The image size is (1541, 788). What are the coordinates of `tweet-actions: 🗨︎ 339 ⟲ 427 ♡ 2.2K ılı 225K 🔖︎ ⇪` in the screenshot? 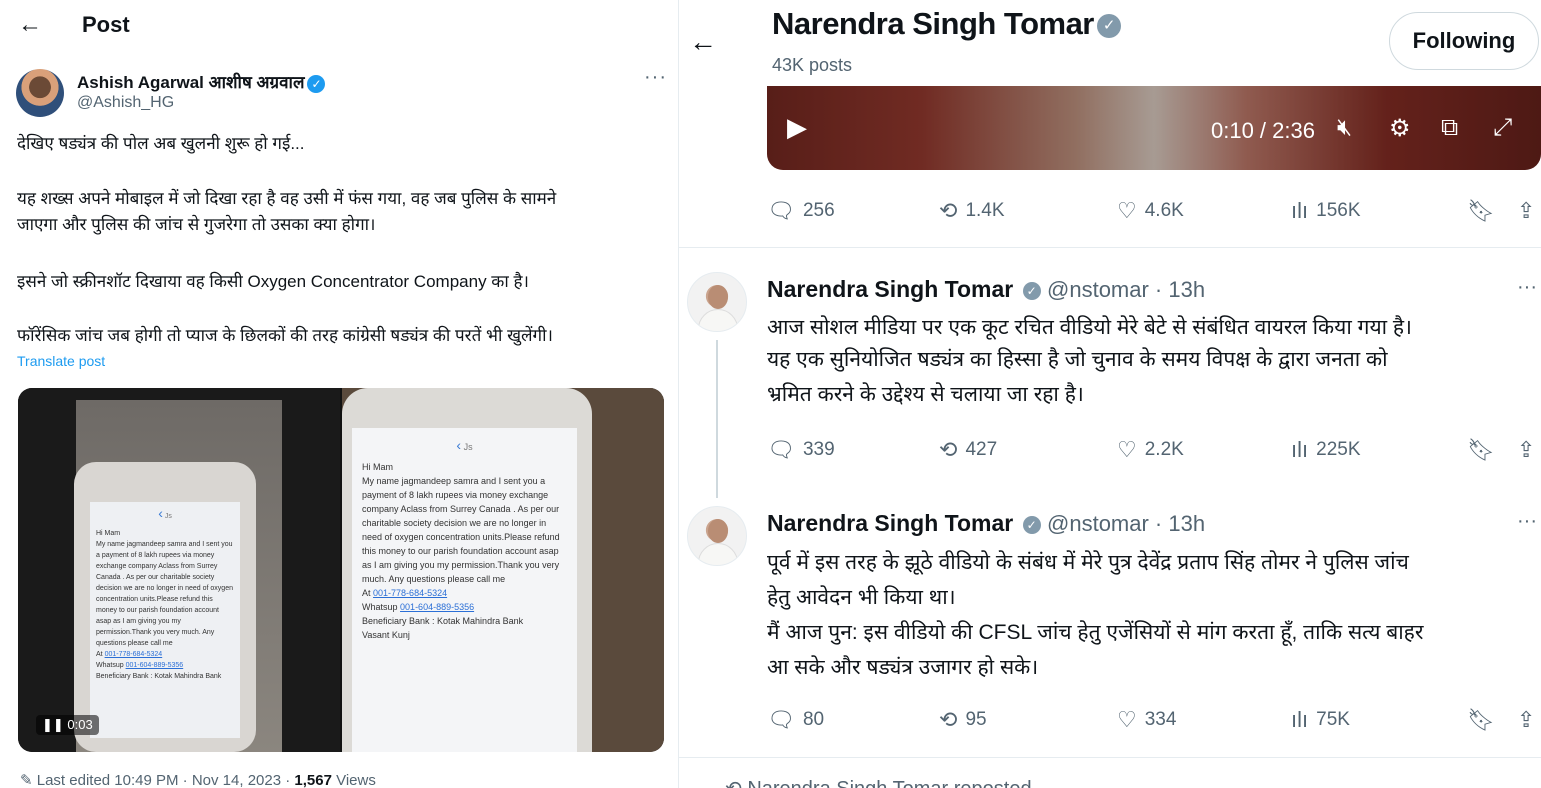 It's located at (1154, 452).